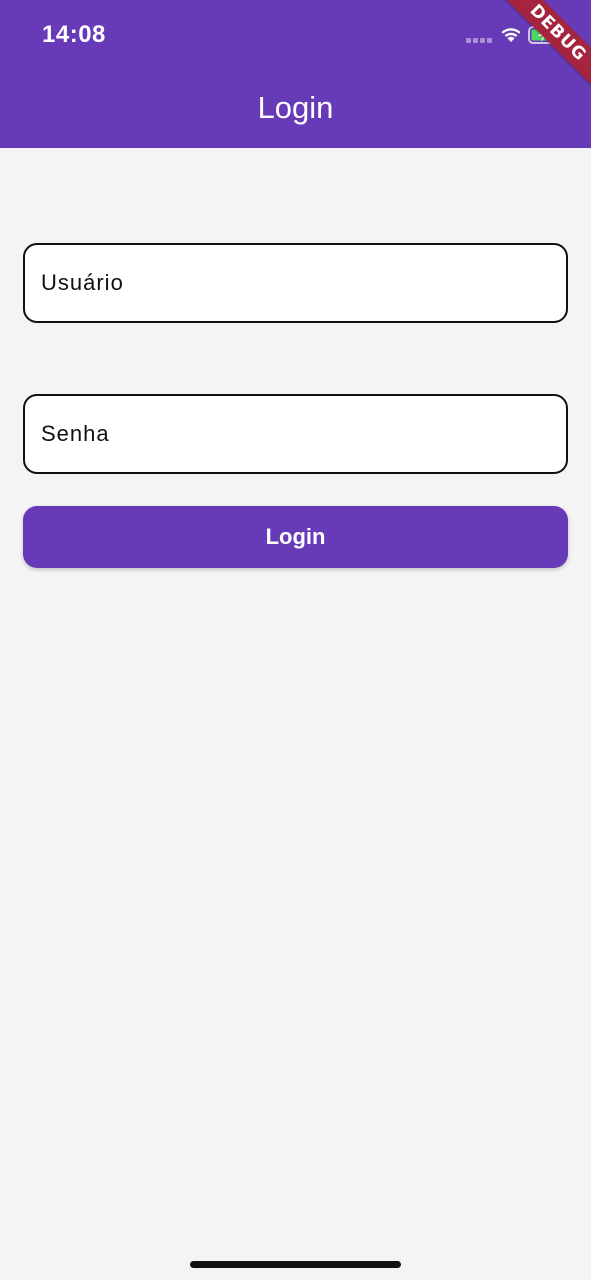 This screenshot has height=1280, width=591. What do you see at coordinates (295, 434) in the screenshot?
I see `password-field: Senha` at bounding box center [295, 434].